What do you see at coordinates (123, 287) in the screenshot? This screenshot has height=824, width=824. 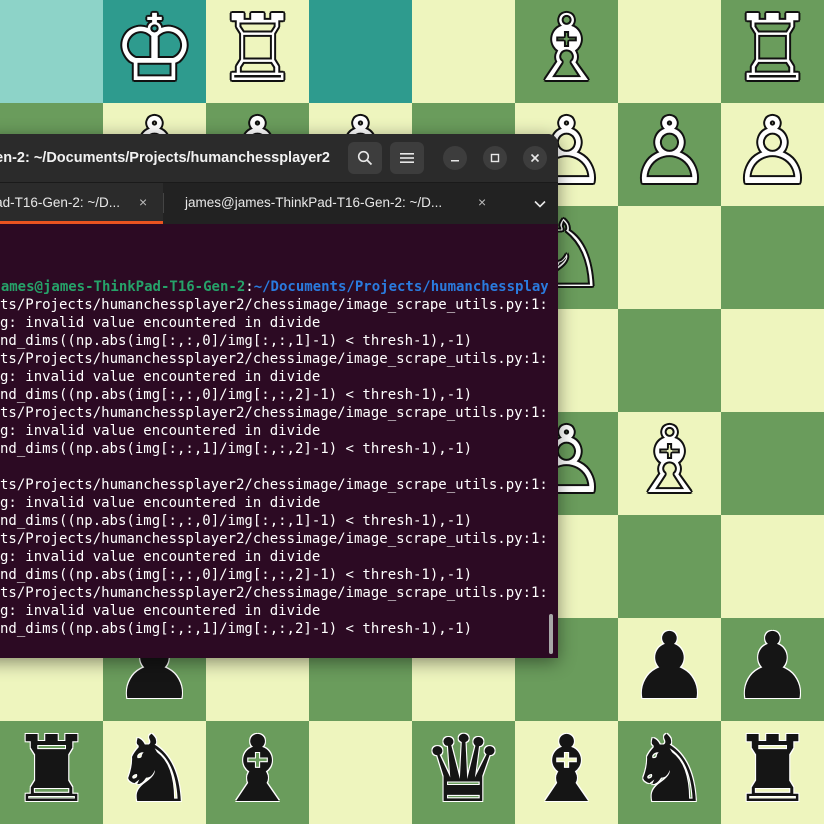 I see `prompt-user: james@james-ThinkPad-T16-Gen-2` at bounding box center [123, 287].